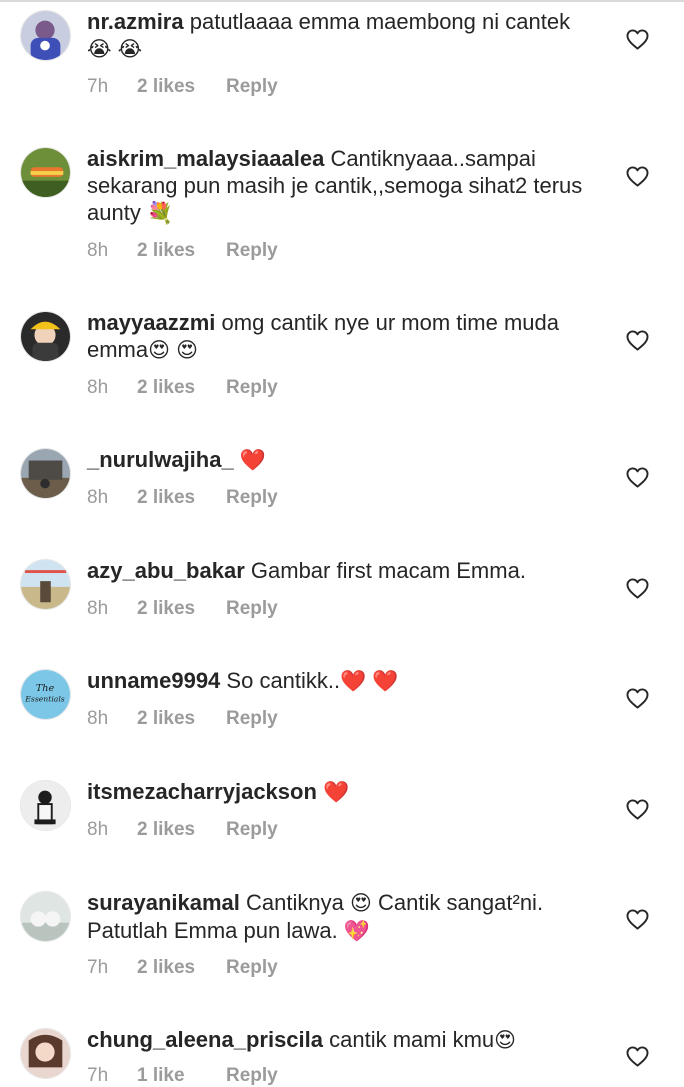 This screenshot has height=1087, width=684. What do you see at coordinates (205, 1039) in the screenshot?
I see `comment-username: chung_aleena_priscila` at bounding box center [205, 1039].